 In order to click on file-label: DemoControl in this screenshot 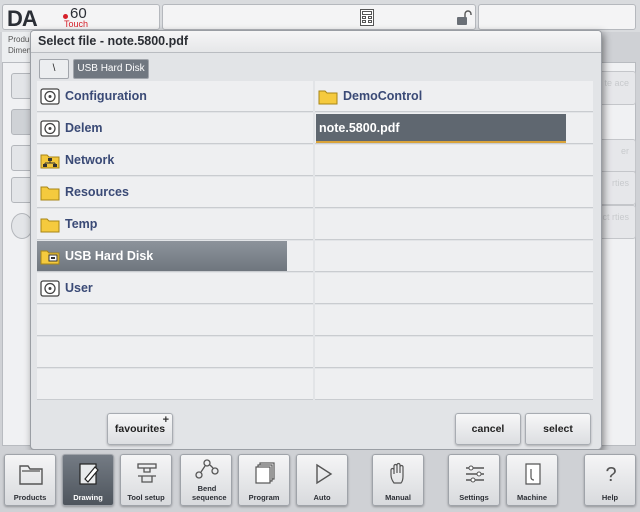, I will do `click(383, 96)`.